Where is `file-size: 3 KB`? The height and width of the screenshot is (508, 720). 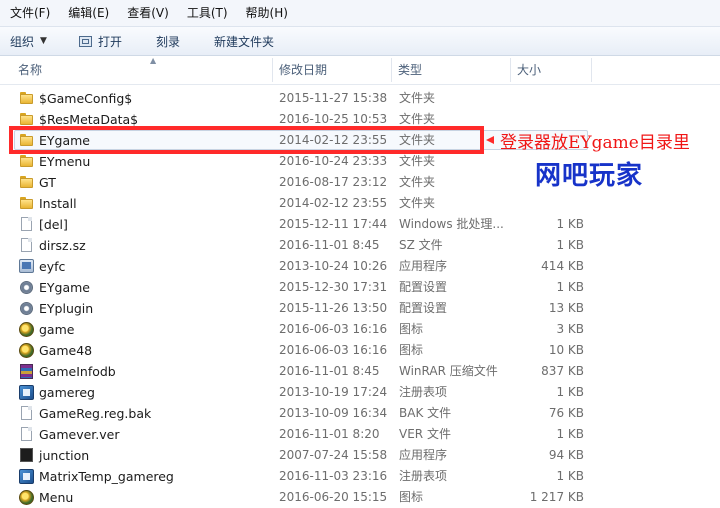
file-size: 3 KB is located at coordinates (570, 329).